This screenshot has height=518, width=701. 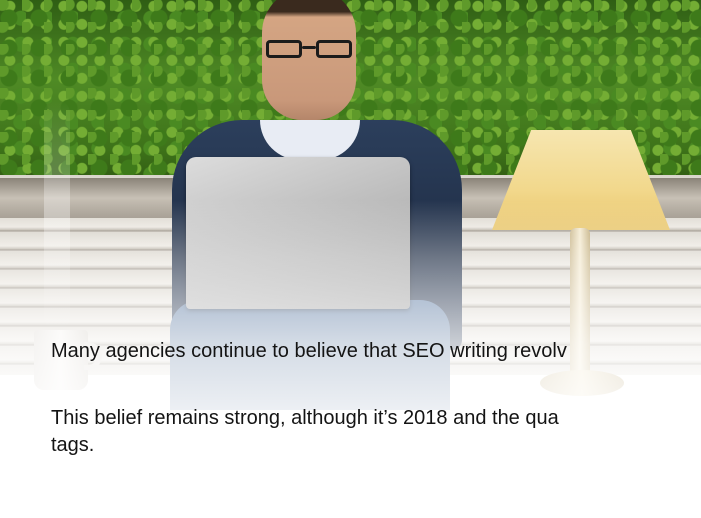 I want to click on person-head, so click(x=309, y=60).